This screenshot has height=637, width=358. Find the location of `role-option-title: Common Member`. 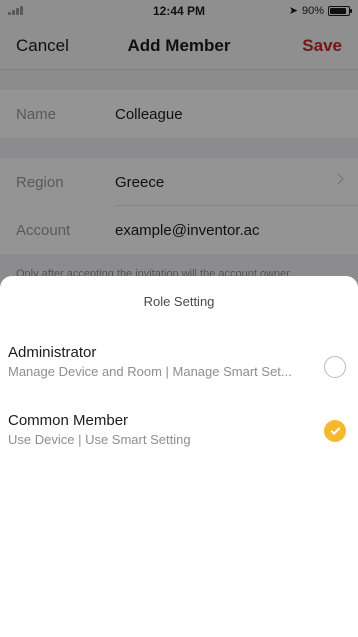

role-option-title: Common Member is located at coordinates (68, 420).